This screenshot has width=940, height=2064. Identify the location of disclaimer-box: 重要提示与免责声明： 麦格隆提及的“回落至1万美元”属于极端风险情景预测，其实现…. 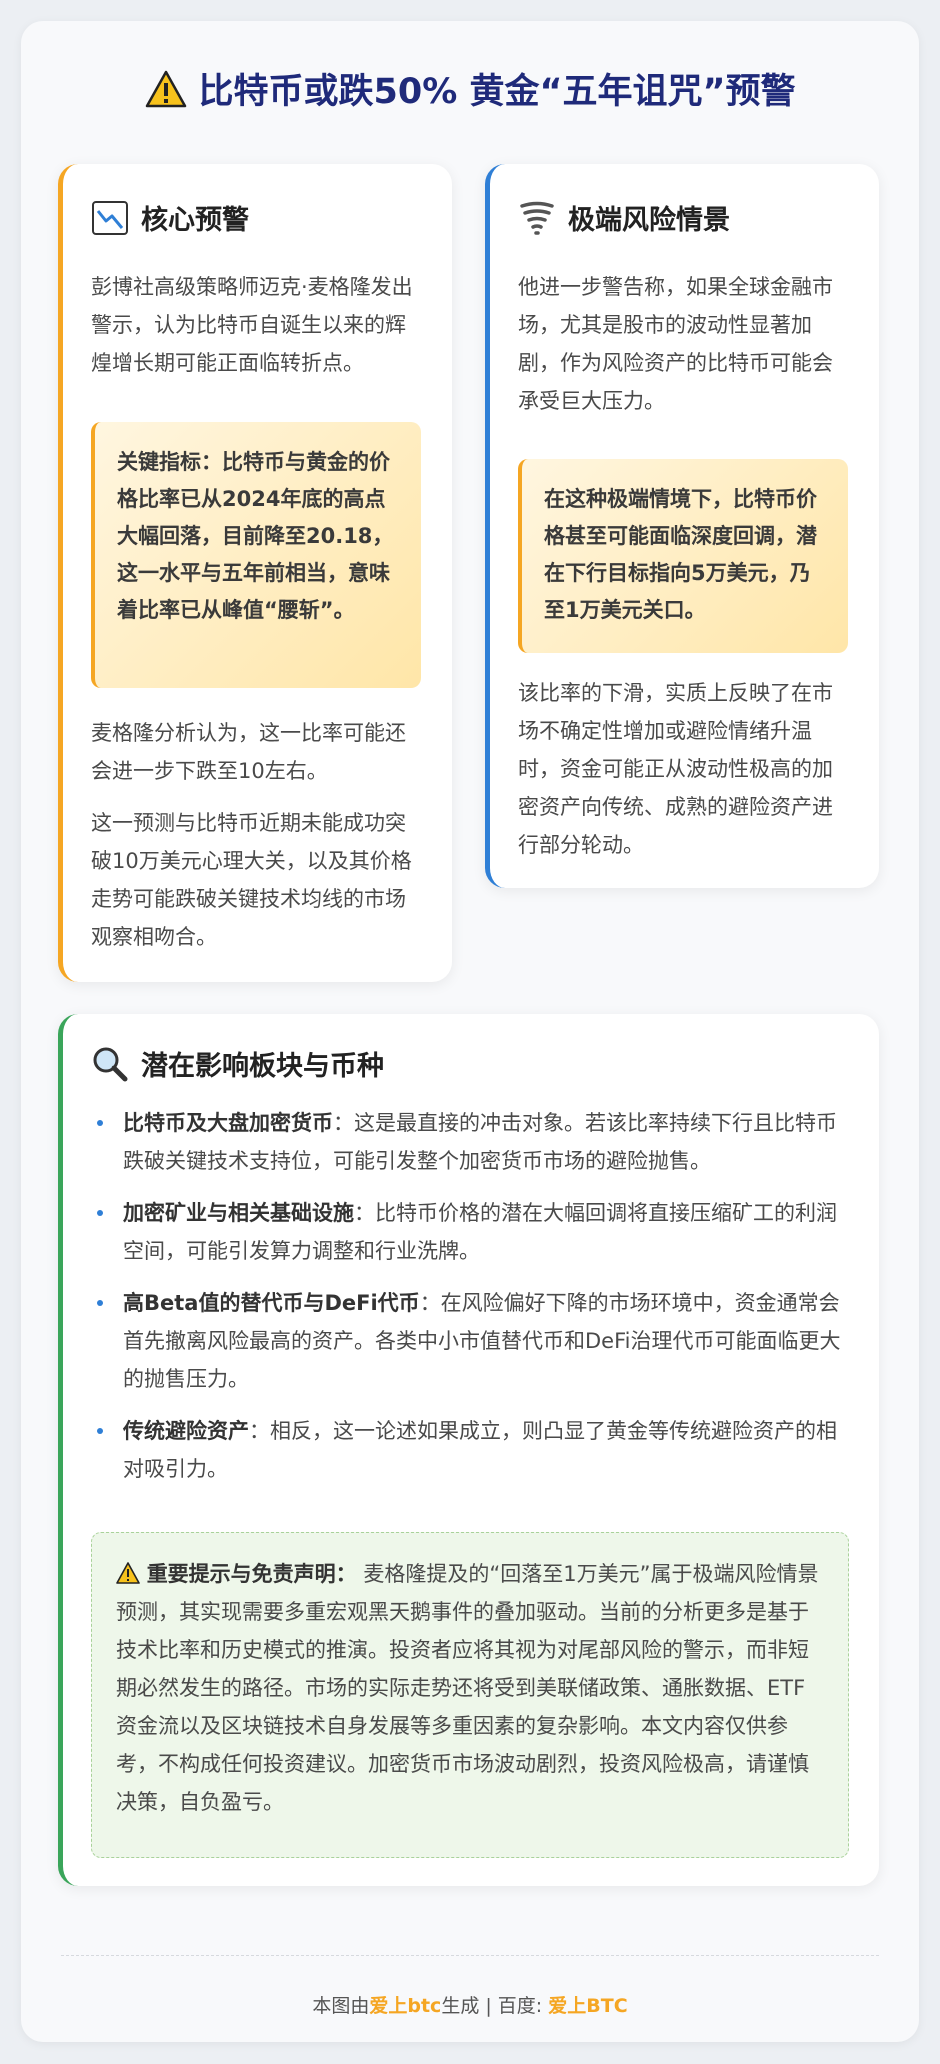
(470, 1695).